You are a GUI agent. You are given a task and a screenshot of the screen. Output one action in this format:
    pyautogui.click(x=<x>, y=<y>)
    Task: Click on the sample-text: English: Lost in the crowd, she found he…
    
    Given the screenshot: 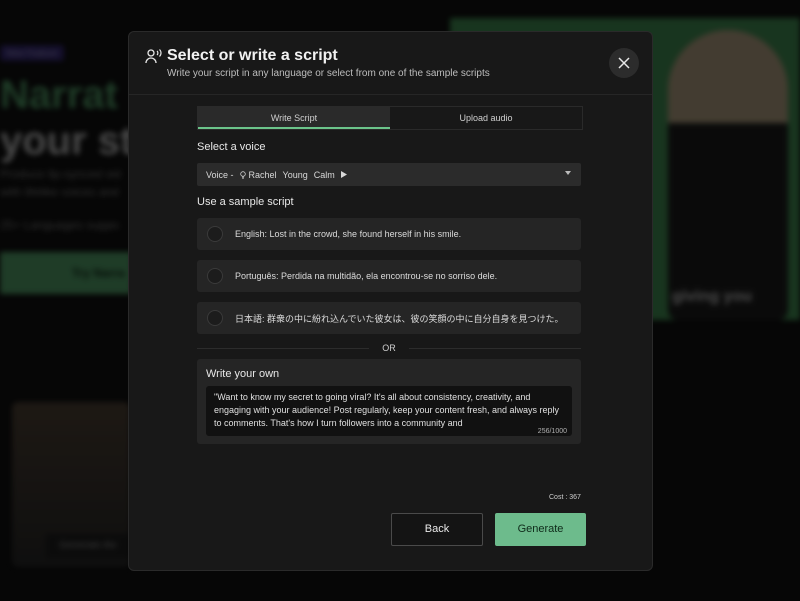 What is the action you would take?
    pyautogui.click(x=348, y=234)
    